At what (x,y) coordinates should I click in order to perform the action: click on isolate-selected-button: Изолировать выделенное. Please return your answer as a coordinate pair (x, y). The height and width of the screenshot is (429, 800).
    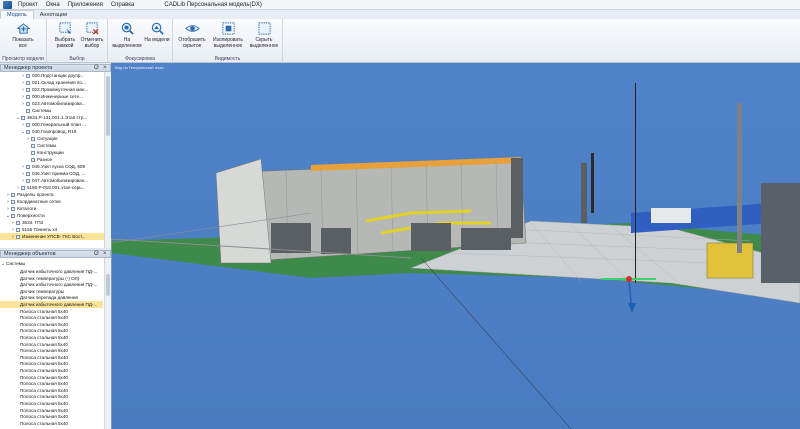
    Looking at the image, I should click on (228, 37).